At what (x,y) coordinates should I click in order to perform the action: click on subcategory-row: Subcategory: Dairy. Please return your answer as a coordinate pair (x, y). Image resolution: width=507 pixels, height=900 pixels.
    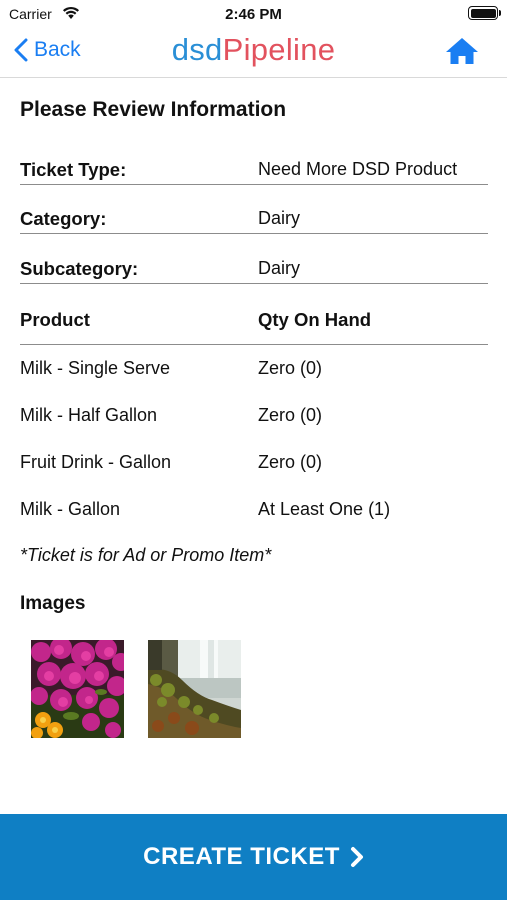
    Looking at the image, I should click on (254, 269).